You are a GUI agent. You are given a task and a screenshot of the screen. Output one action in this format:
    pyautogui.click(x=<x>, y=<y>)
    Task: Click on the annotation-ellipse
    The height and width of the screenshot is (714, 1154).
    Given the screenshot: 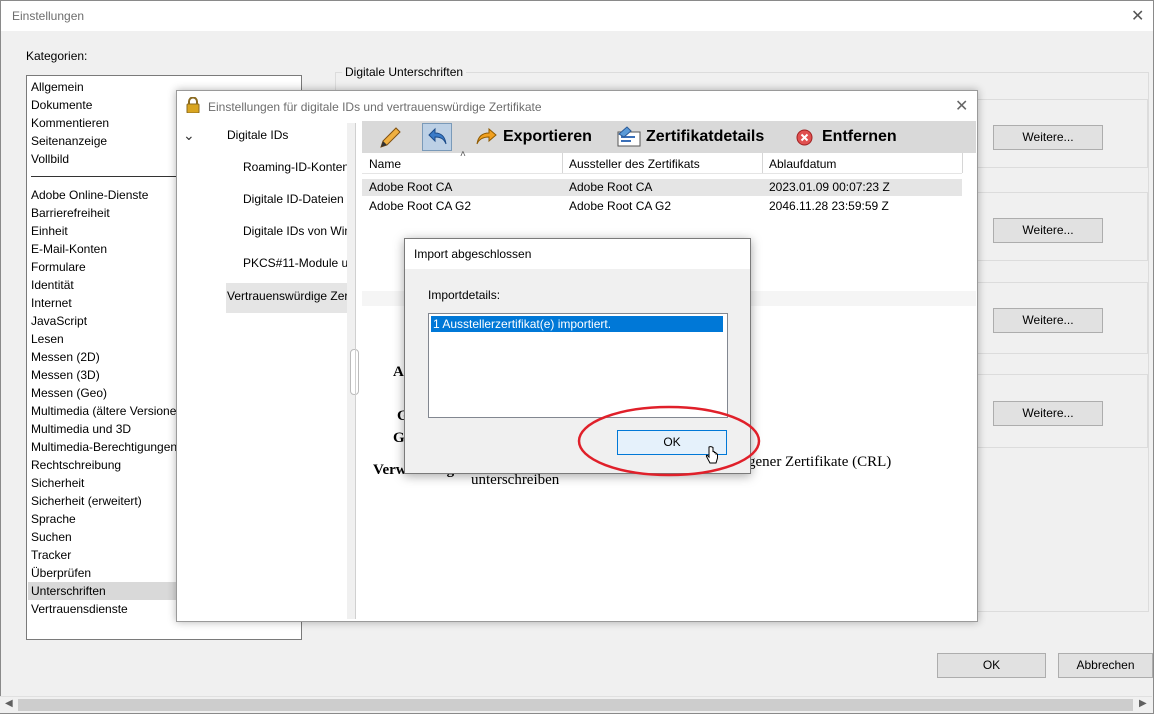 What is the action you would take?
    pyautogui.click(x=669, y=441)
    